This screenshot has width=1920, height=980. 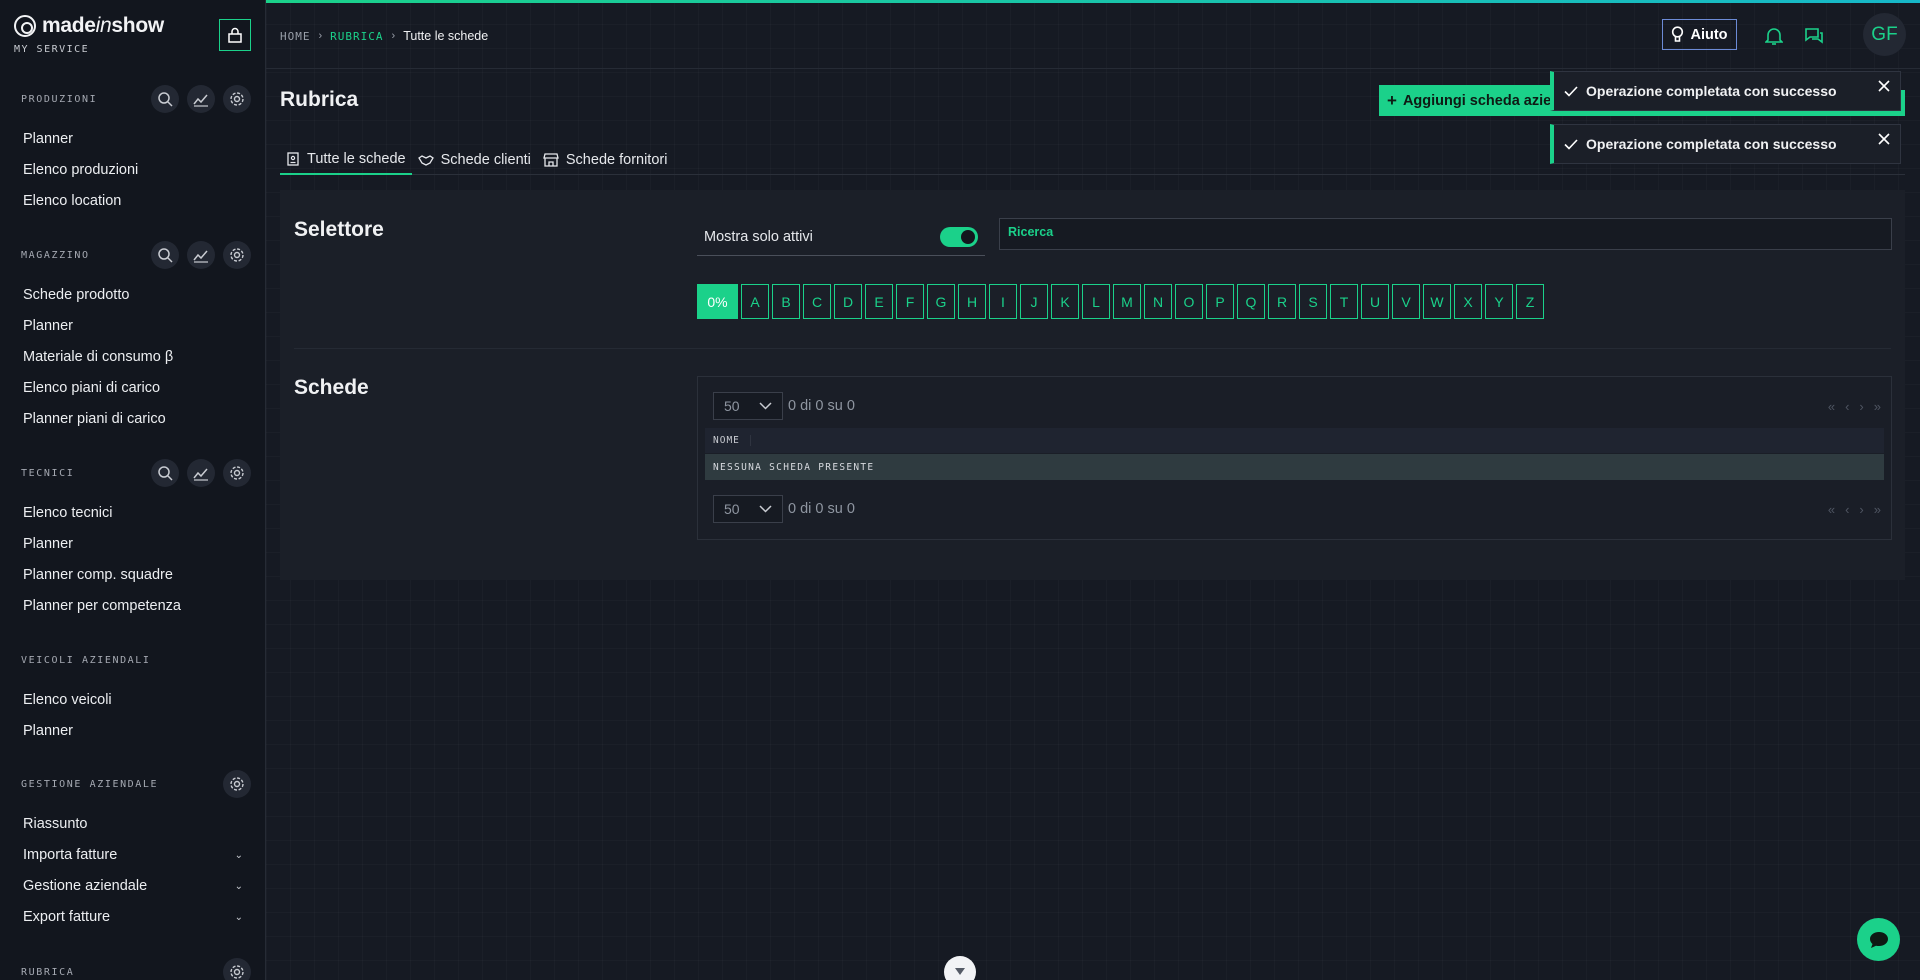 I want to click on letter-filter-button: G, so click(x=941, y=301).